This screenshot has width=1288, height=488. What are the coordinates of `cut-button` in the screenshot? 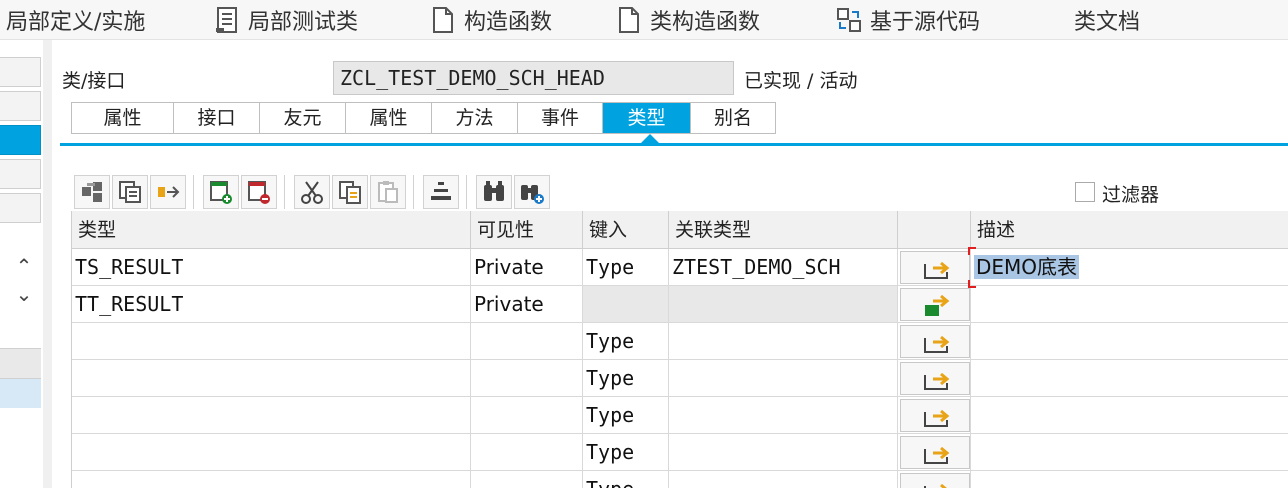 It's located at (312, 192).